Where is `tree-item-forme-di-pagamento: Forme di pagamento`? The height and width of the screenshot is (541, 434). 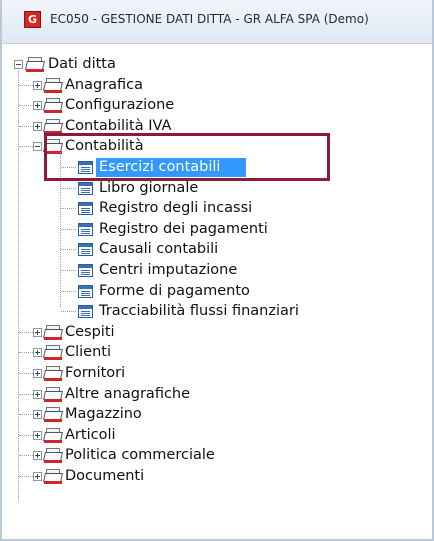
tree-item-forme-di-pagamento: Forme di pagamento is located at coordinates (217, 292).